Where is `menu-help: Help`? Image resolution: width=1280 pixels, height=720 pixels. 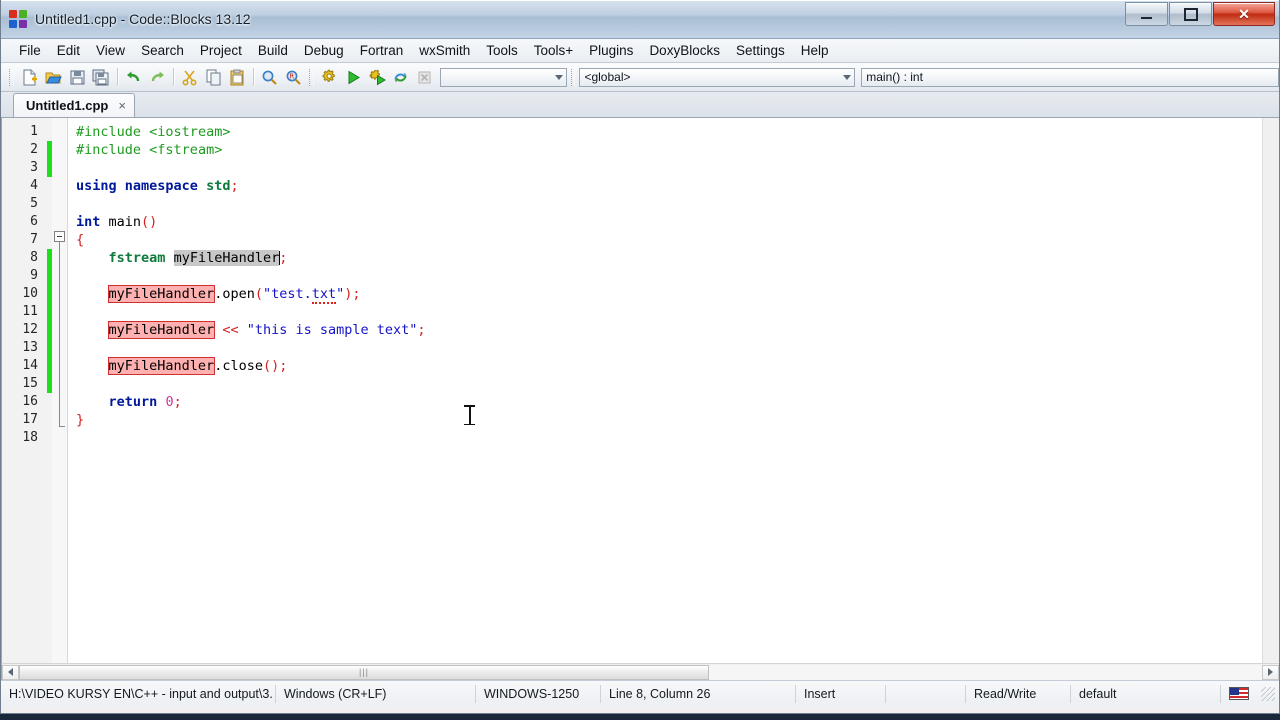
menu-help: Help is located at coordinates (815, 50).